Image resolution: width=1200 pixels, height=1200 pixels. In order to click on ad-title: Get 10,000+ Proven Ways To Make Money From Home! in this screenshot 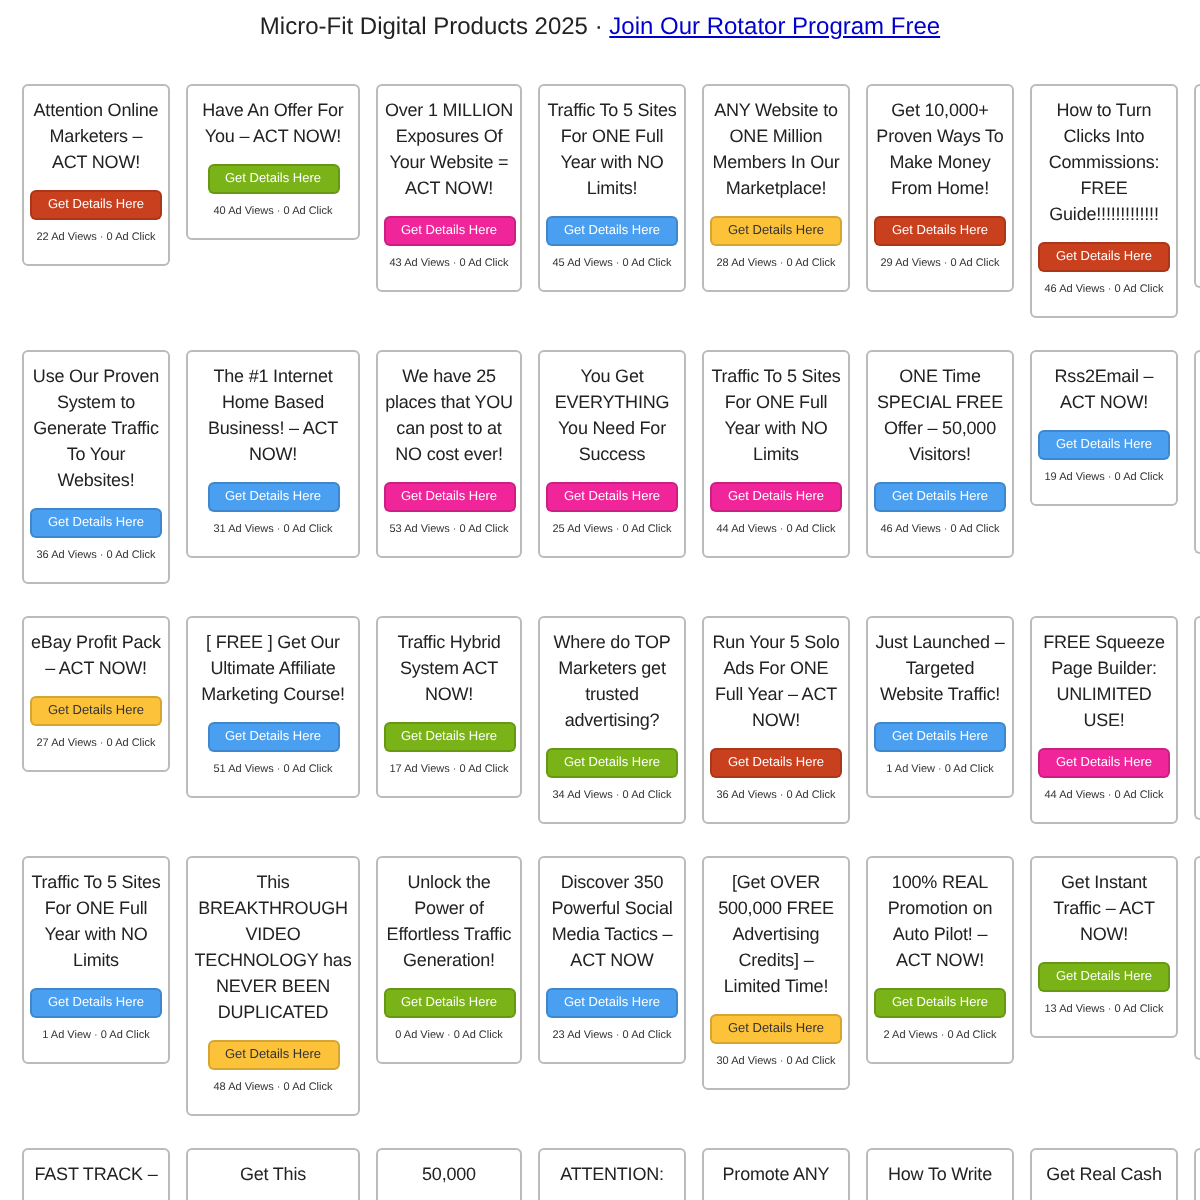, I will do `click(940, 150)`.